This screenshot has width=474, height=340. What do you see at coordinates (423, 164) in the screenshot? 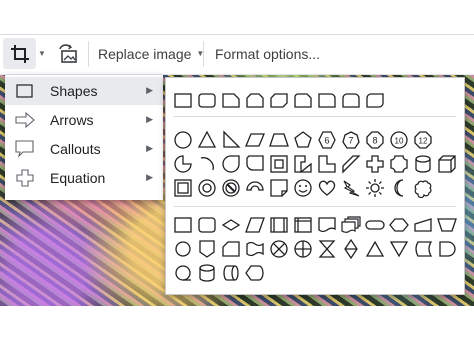
I see `shape-can` at bounding box center [423, 164].